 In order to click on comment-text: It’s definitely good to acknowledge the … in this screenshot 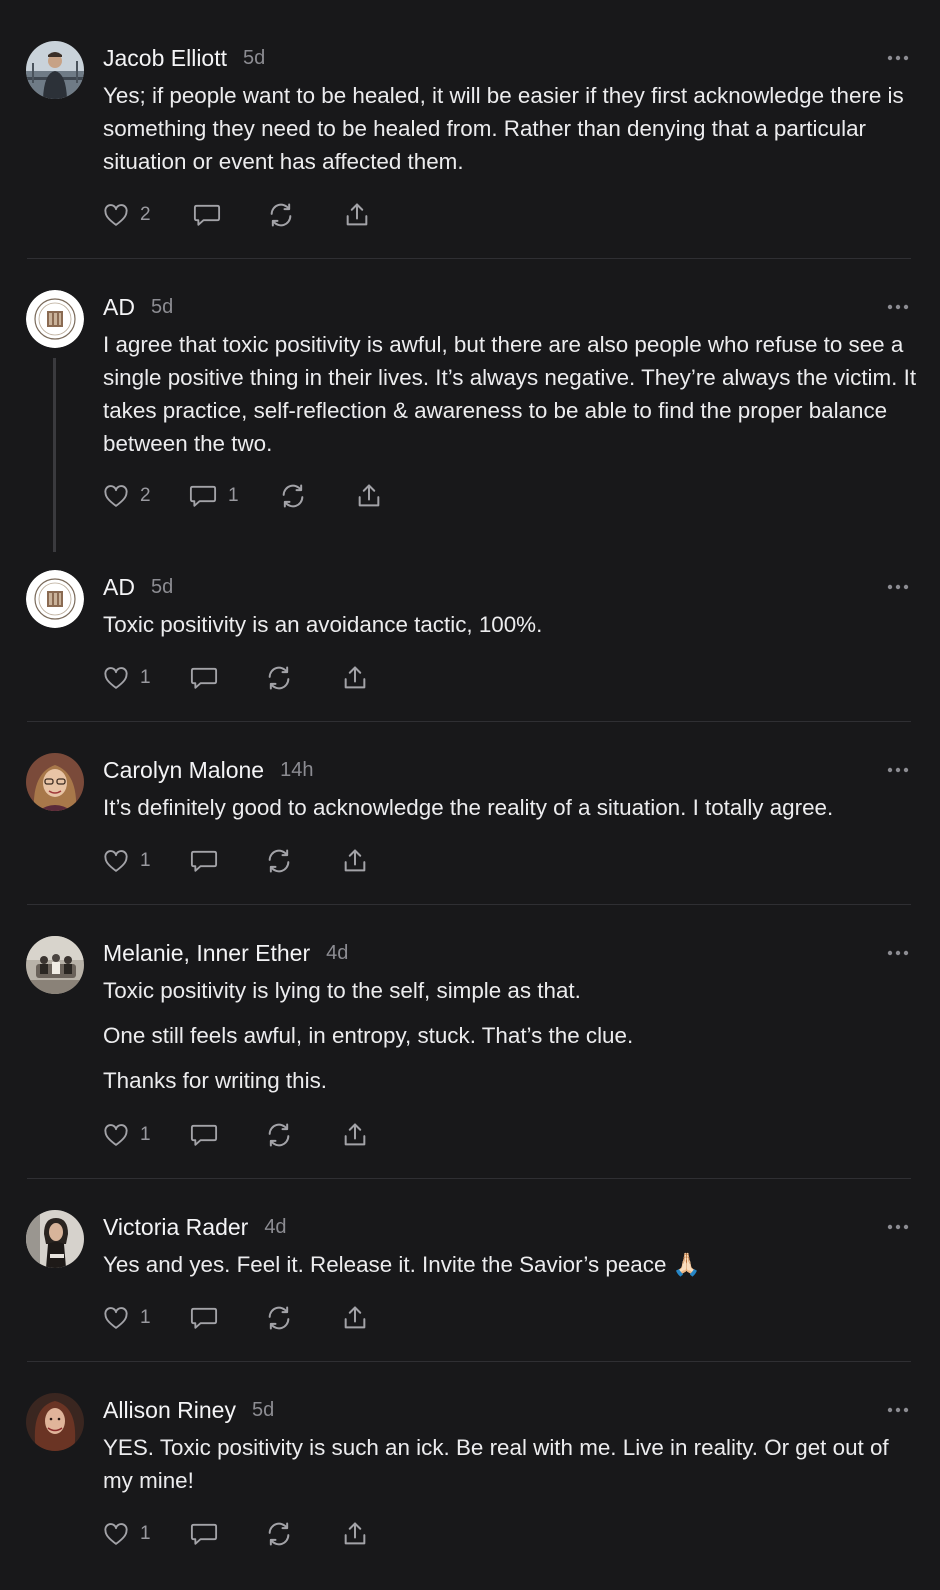, I will do `click(468, 807)`.